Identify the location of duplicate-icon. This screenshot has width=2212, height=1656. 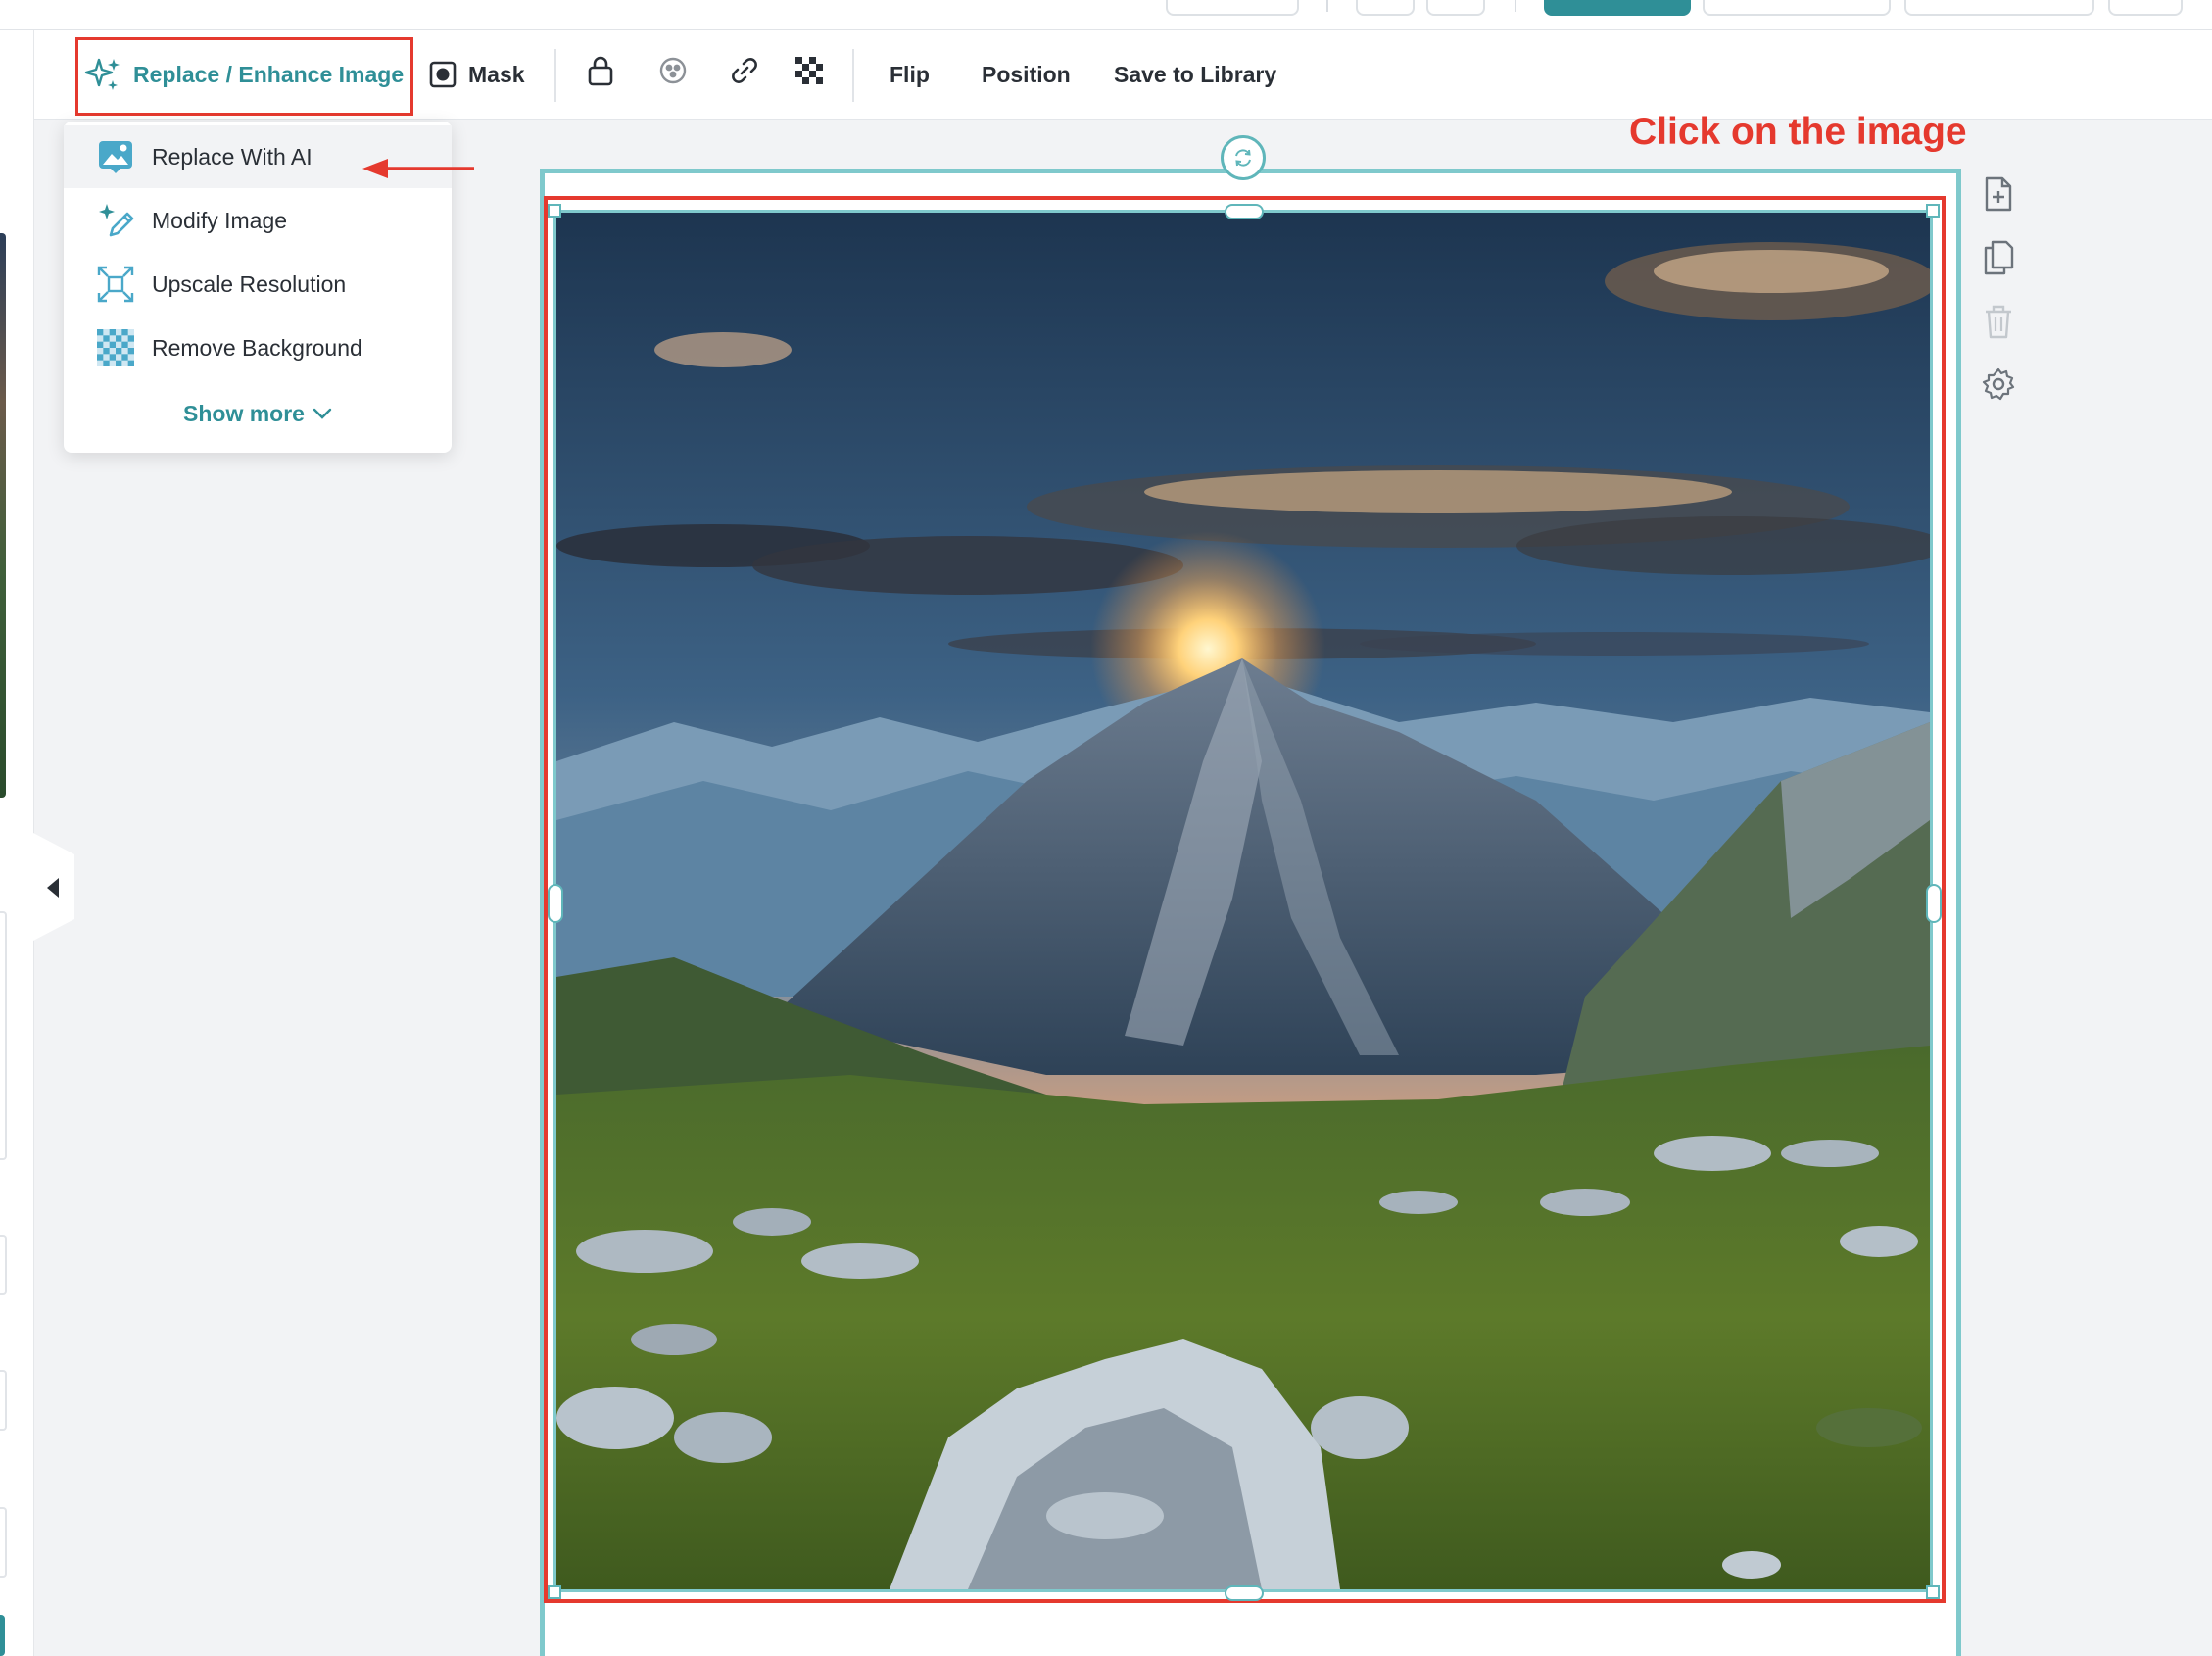
(1999, 257).